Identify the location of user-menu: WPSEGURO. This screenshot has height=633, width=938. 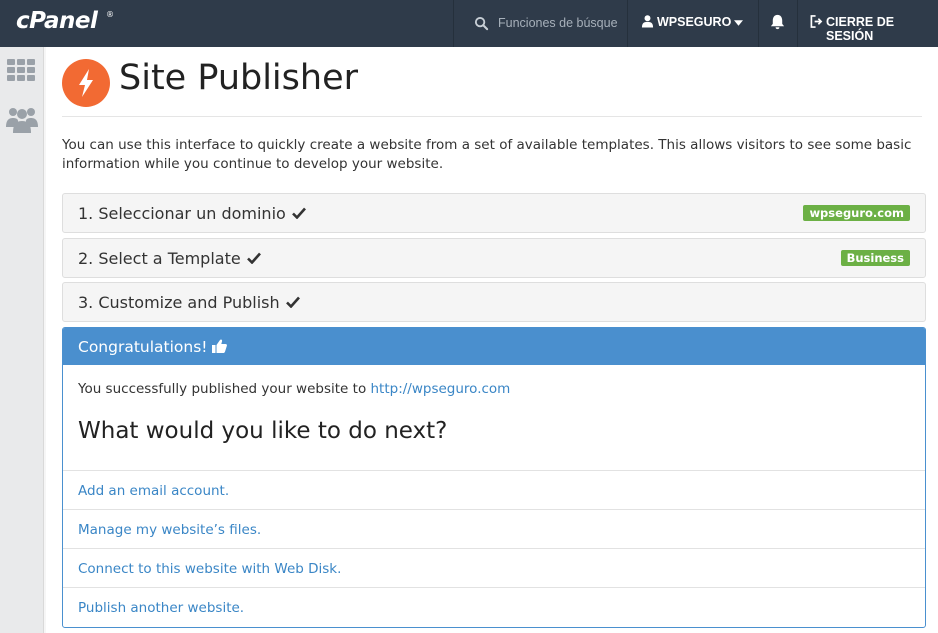
(692, 23).